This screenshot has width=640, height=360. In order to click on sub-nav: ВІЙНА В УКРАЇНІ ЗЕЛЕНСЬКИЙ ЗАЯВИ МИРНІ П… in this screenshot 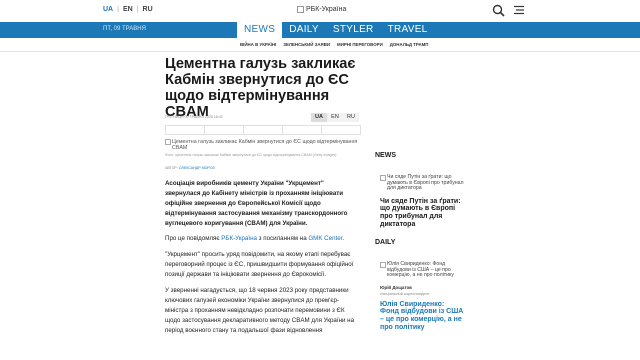, I will do `click(320, 45)`.